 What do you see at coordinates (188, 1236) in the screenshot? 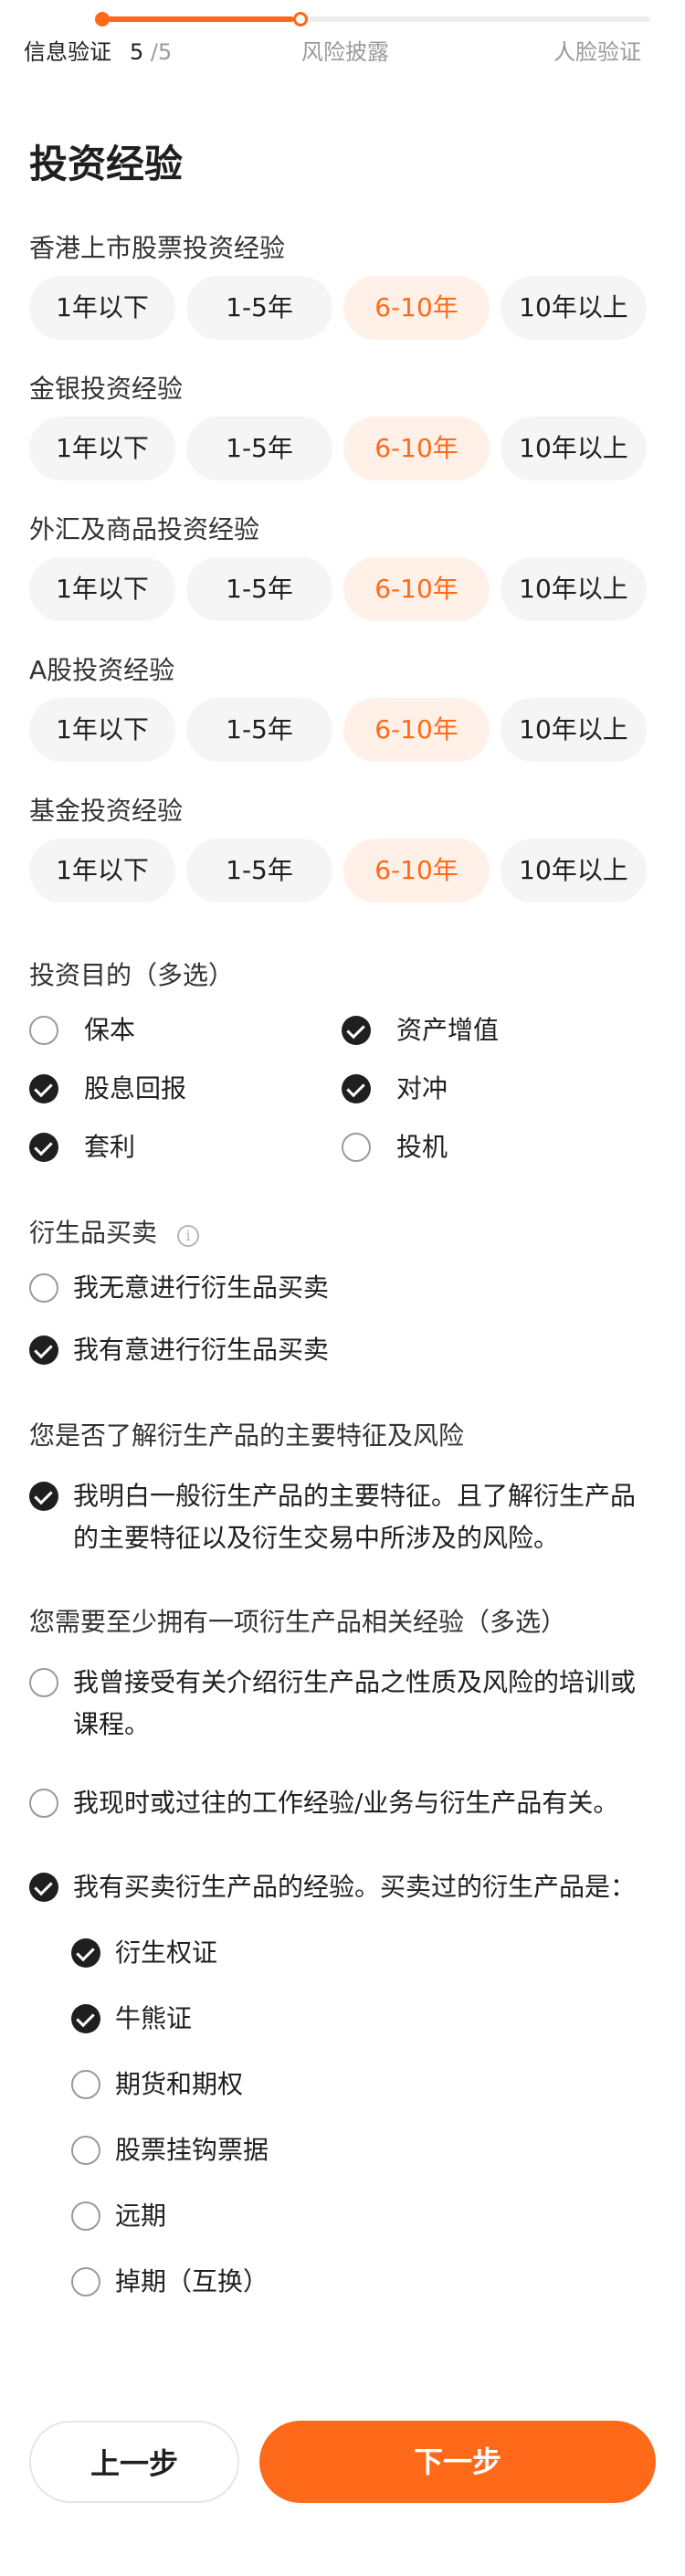
I see `info-icon: i` at bounding box center [188, 1236].